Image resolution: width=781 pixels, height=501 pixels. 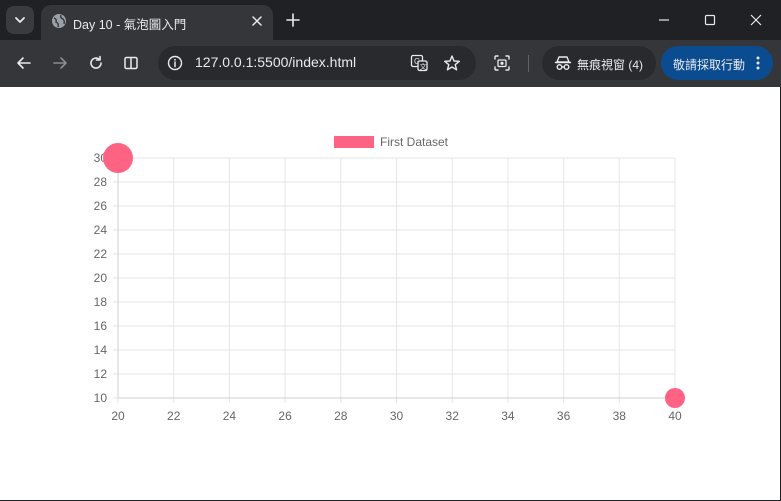 I want to click on maximize-button, so click(x=710, y=20).